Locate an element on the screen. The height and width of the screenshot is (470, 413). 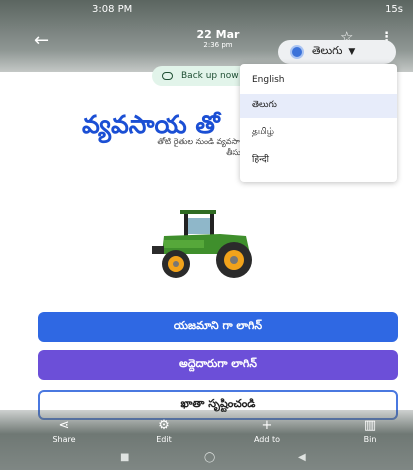
language-dropdown: English తెలుగు தமிழ் हिन्दी is located at coordinates (318, 123).